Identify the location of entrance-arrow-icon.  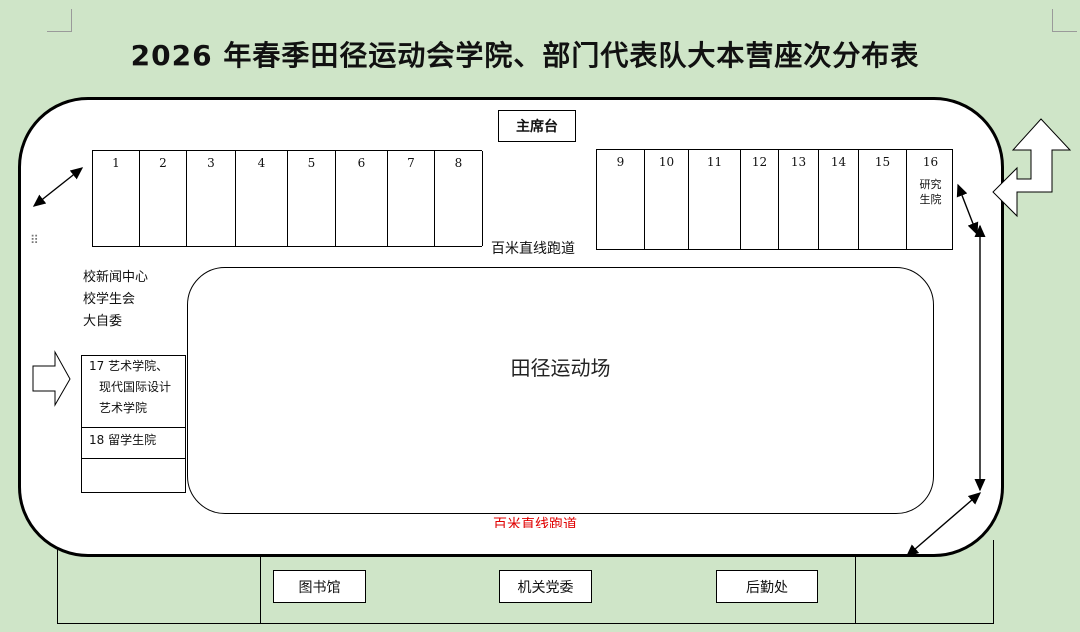
(51, 378).